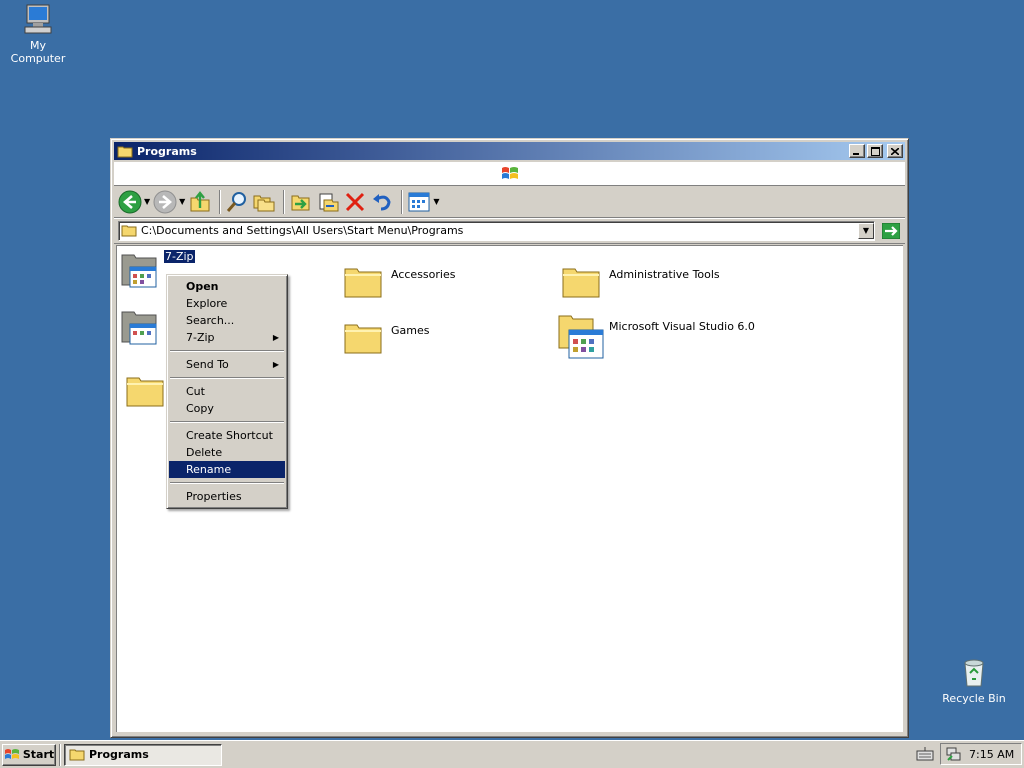 Image resolution: width=1024 pixels, height=768 pixels. I want to click on folder-item-microsoft-visual-studio: Microsoft Visual Studio 6.0, so click(656, 336).